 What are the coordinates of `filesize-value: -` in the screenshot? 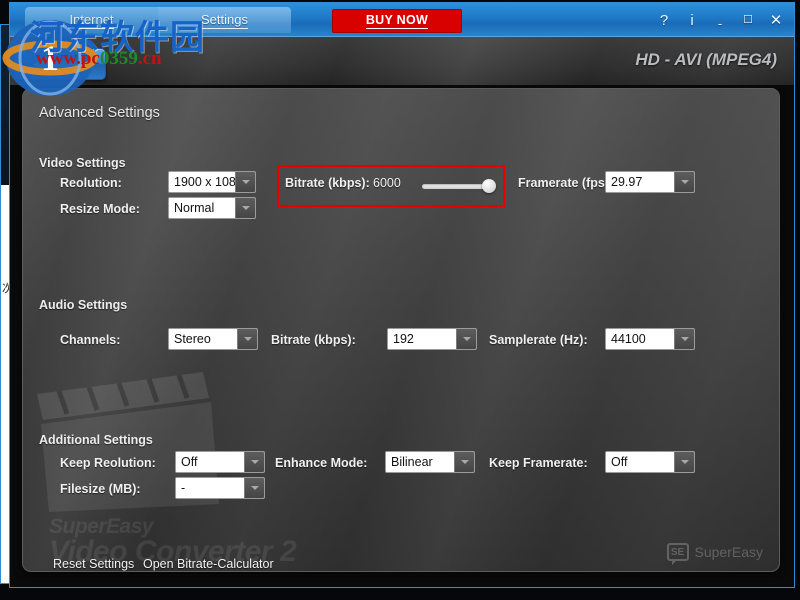 It's located at (210, 488).